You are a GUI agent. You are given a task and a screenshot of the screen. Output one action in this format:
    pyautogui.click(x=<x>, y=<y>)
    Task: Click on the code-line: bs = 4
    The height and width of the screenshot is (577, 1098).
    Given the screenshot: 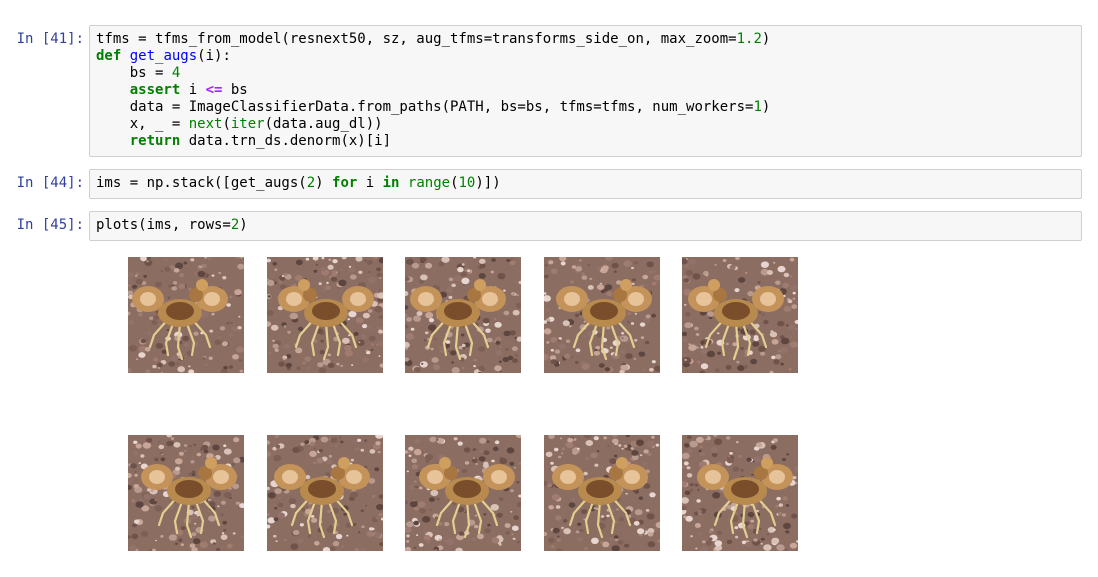 What is the action you would take?
    pyautogui.click(x=138, y=73)
    